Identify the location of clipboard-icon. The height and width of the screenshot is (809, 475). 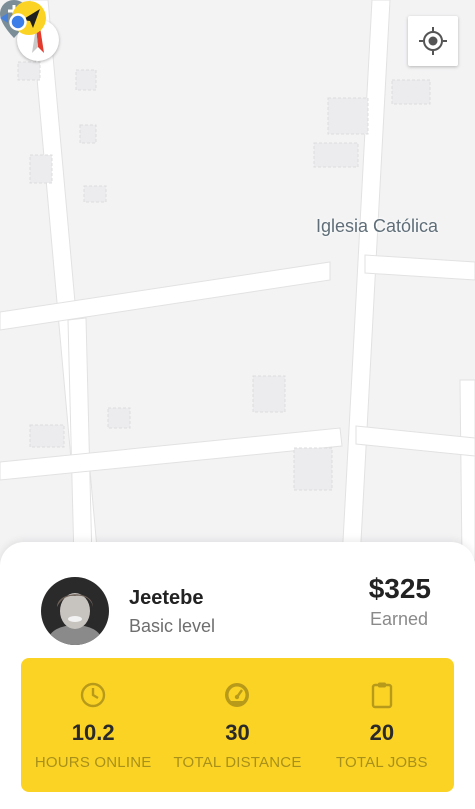
(382, 695).